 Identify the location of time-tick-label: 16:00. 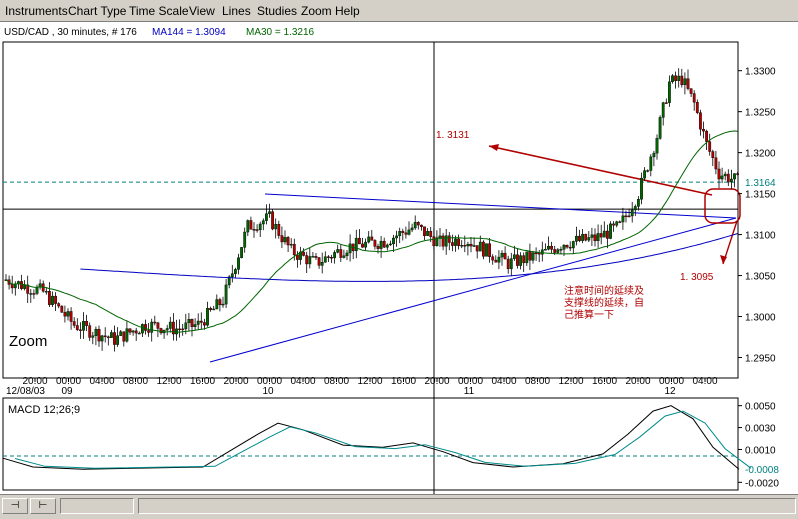
(604, 381).